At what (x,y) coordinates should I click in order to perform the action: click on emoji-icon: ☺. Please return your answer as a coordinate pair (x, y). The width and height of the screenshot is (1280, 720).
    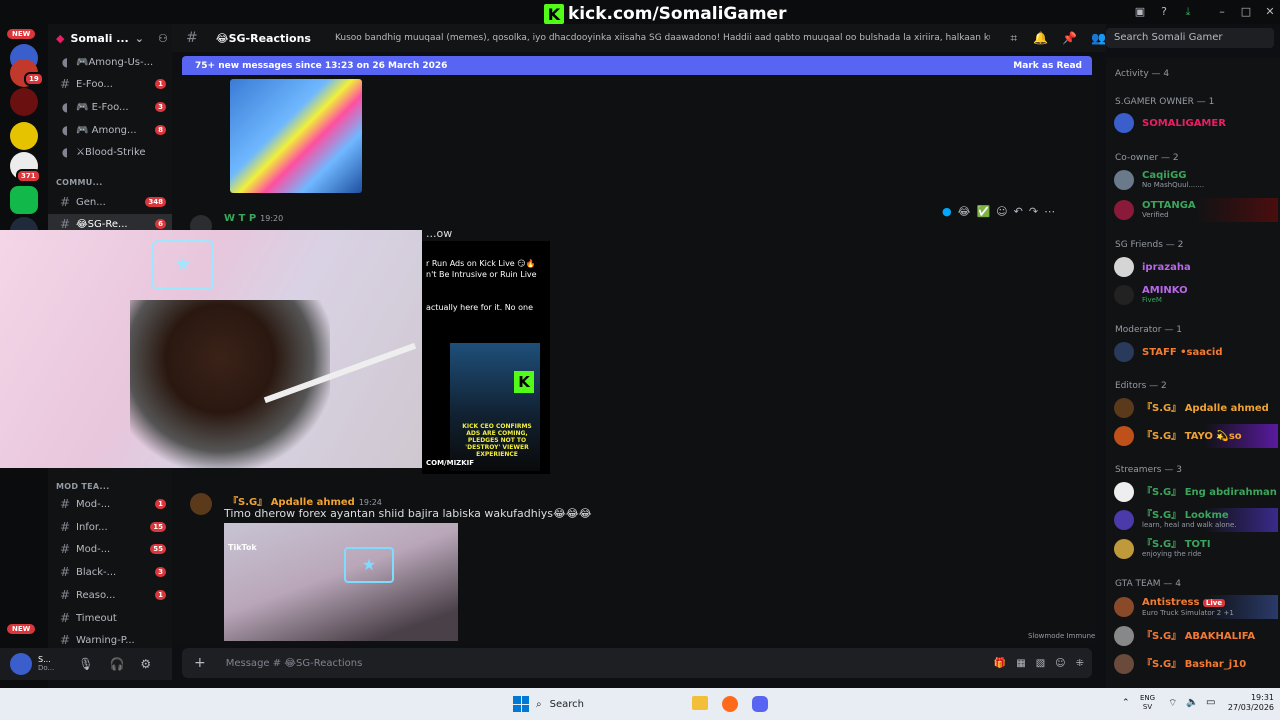
    Looking at the image, I should click on (1060, 663).